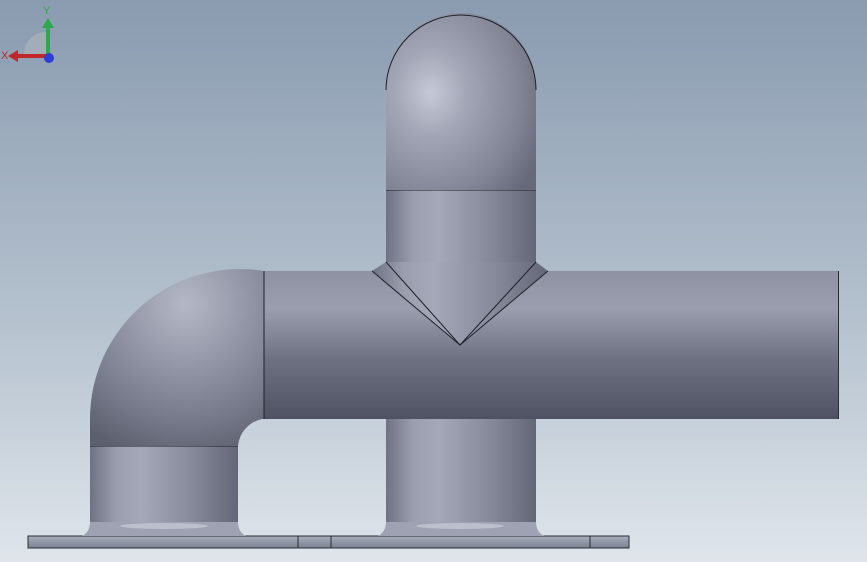 Image resolution: width=867 pixels, height=562 pixels. I want to click on z-axis-dot-icon, so click(49, 58).